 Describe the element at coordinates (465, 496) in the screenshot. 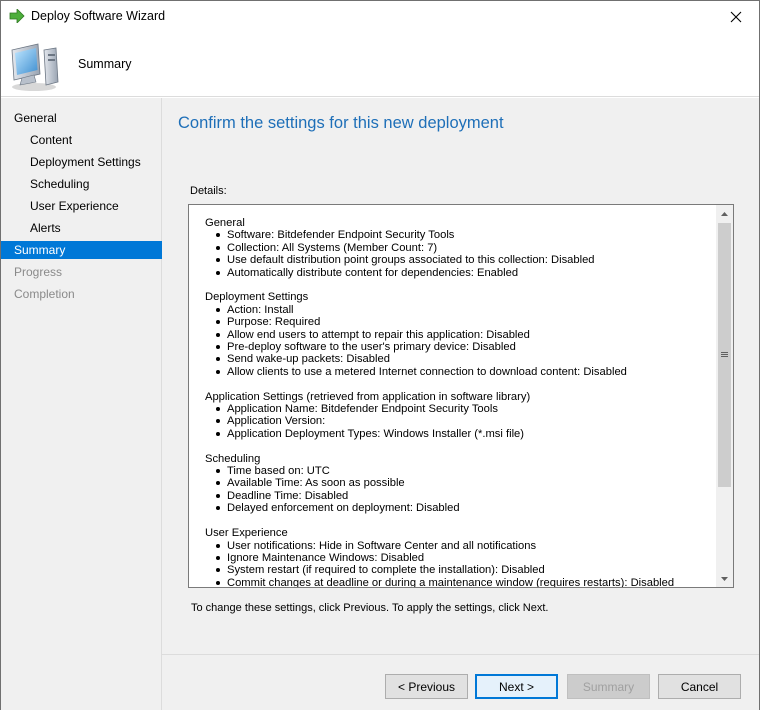

I see `details-list-item: Deadline Time: Disabled` at that location.